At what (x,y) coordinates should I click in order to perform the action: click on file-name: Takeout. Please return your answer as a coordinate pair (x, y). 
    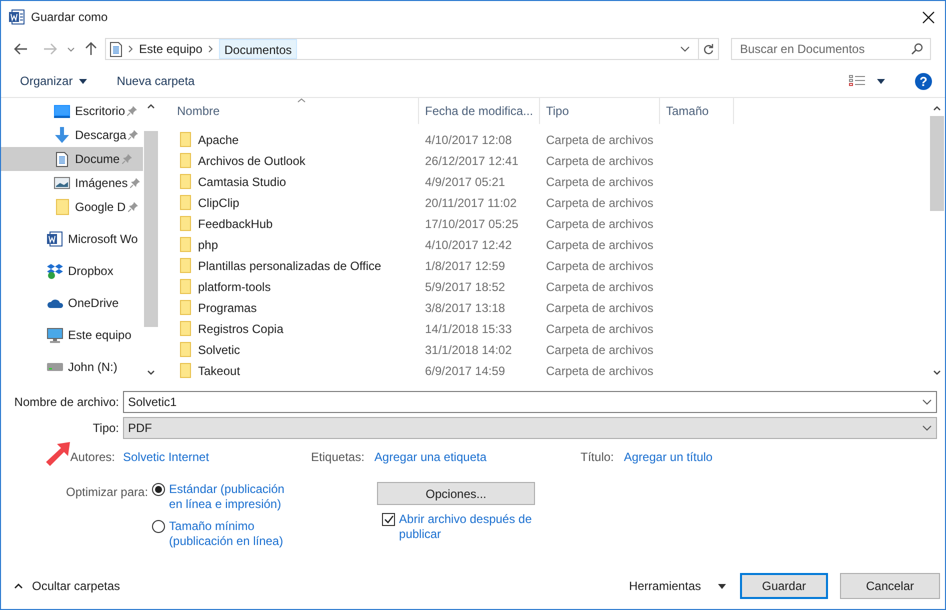
    Looking at the image, I should click on (219, 371).